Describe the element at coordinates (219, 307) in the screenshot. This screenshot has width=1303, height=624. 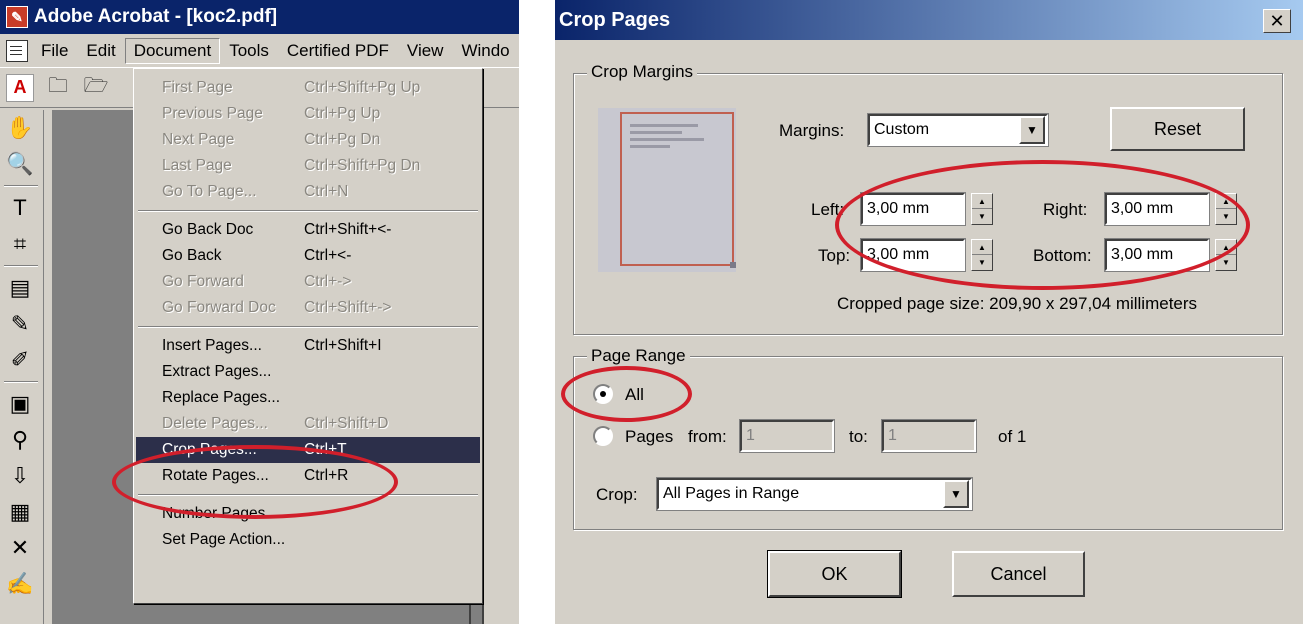
I see `menu-item-label: Go Forward Doc` at that location.